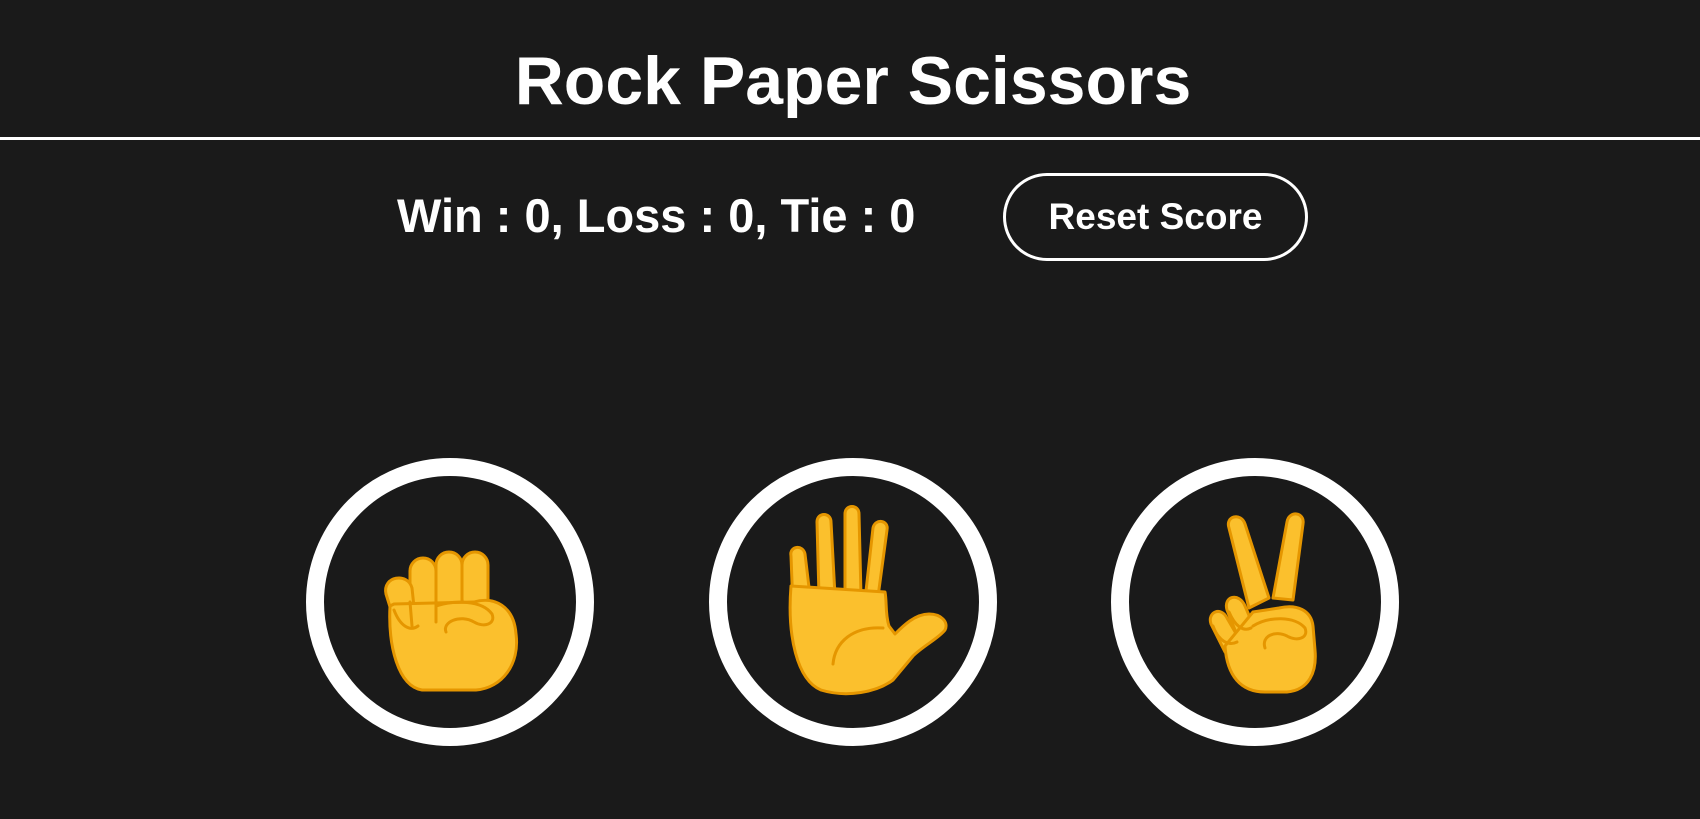  I want to click on victory-hand-icon, so click(1262, 603).